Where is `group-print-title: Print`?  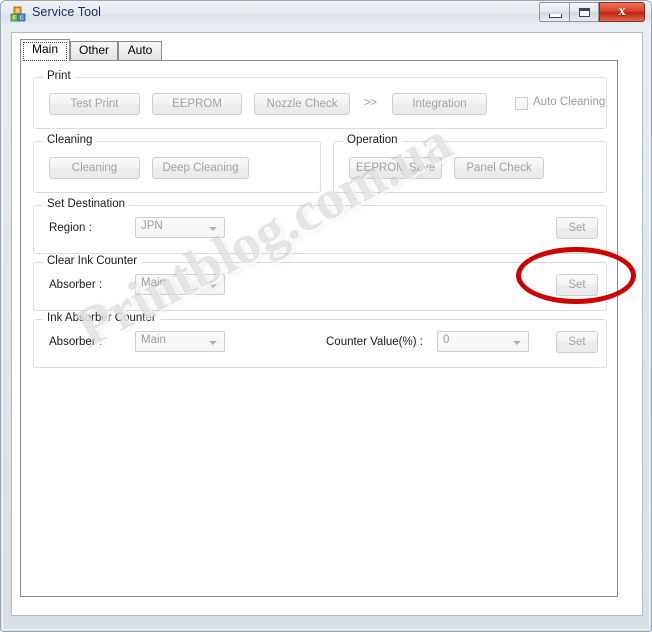 group-print-title: Print is located at coordinates (59, 76).